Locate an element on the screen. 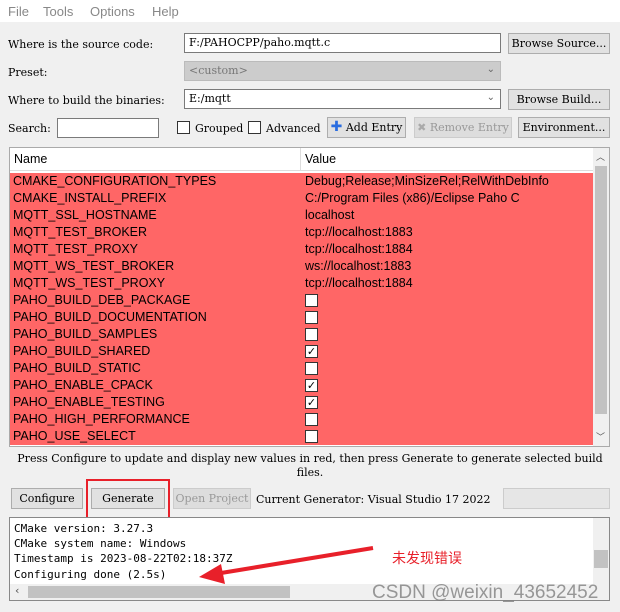 Image resolution: width=620 pixels, height=612 pixels. menu-tools: Tools is located at coordinates (58, 11).